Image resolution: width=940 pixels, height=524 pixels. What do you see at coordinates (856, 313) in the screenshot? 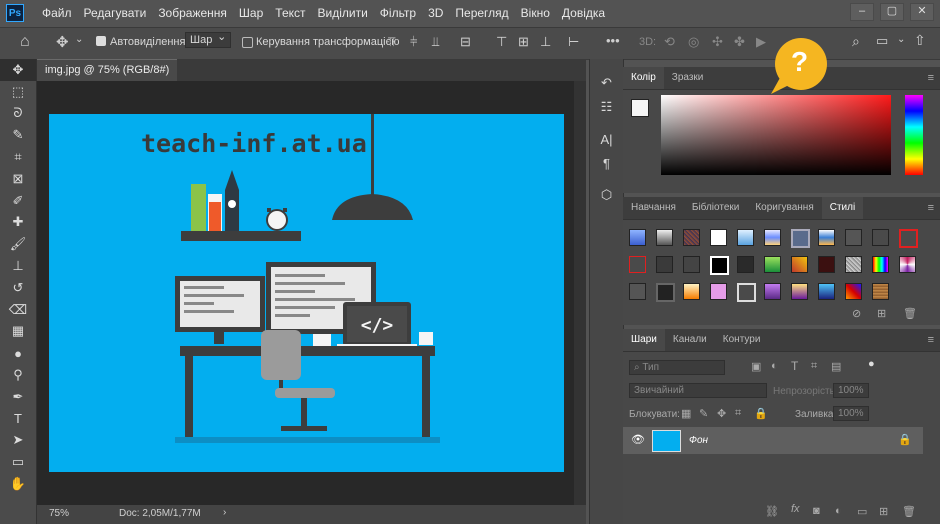
I see `clear-style-icon: ⊘` at bounding box center [856, 313].